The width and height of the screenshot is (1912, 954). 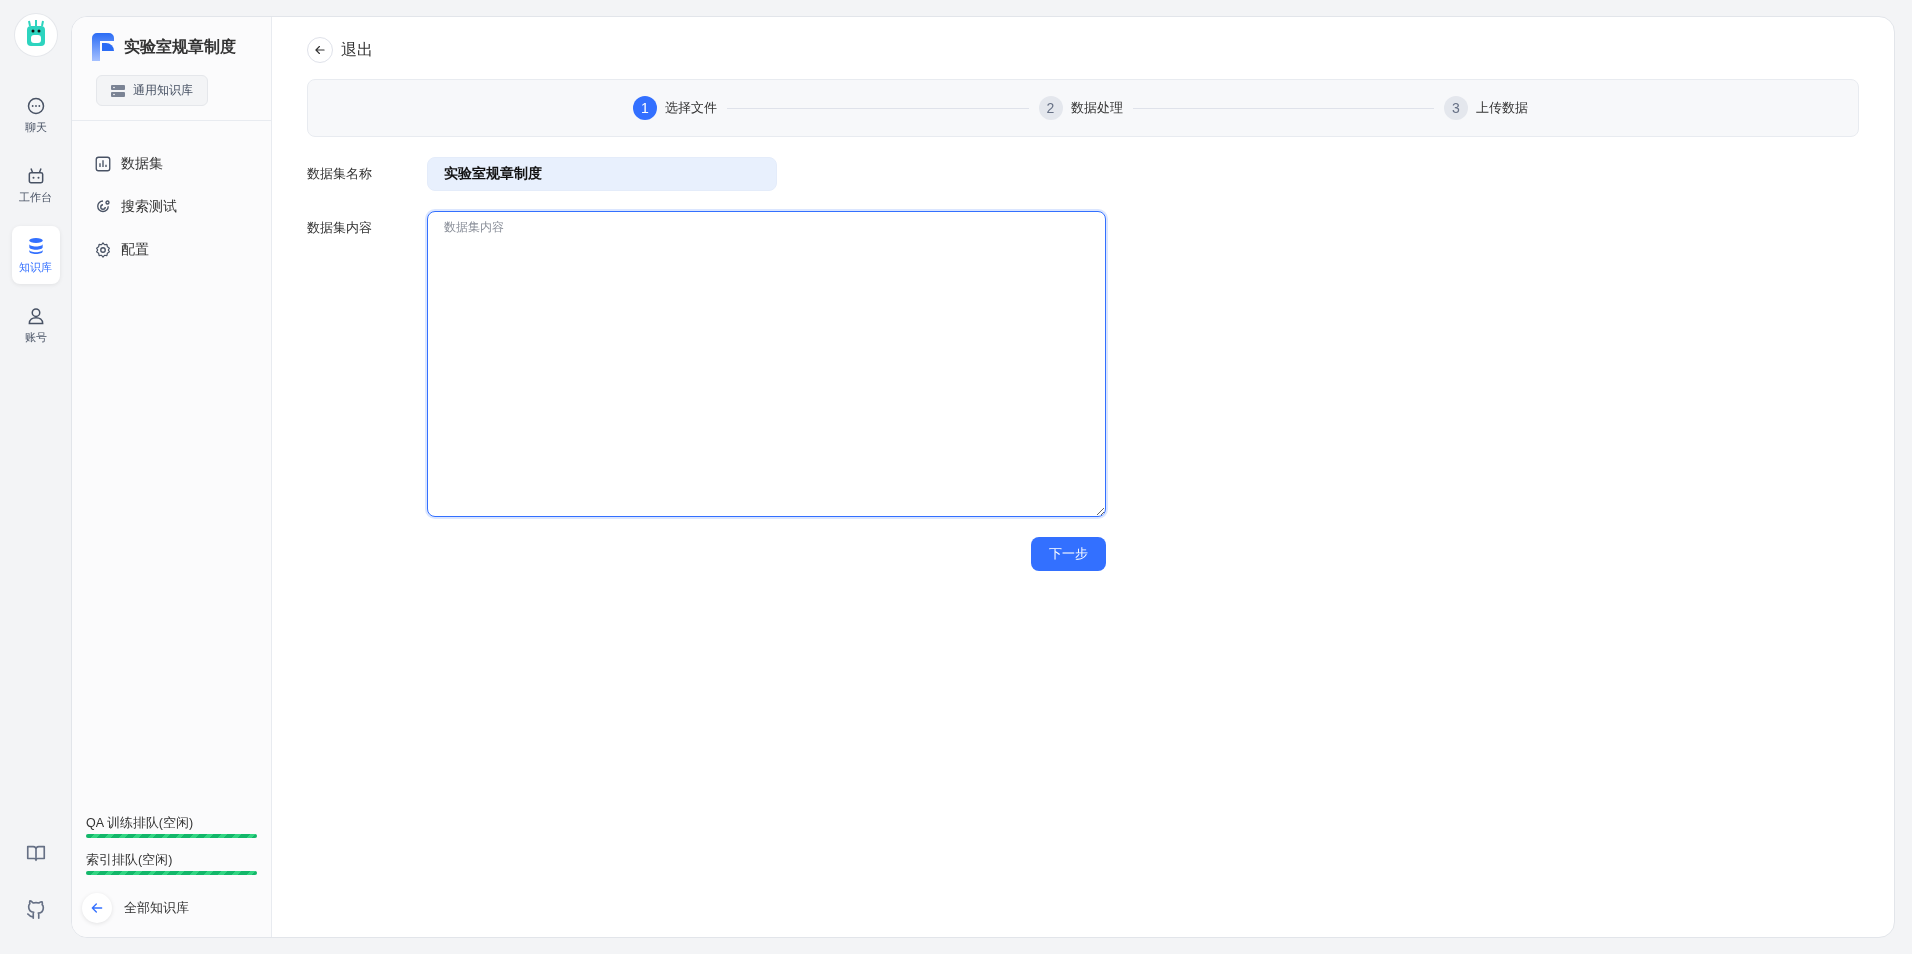 I want to click on server-icon, so click(x=118, y=90).